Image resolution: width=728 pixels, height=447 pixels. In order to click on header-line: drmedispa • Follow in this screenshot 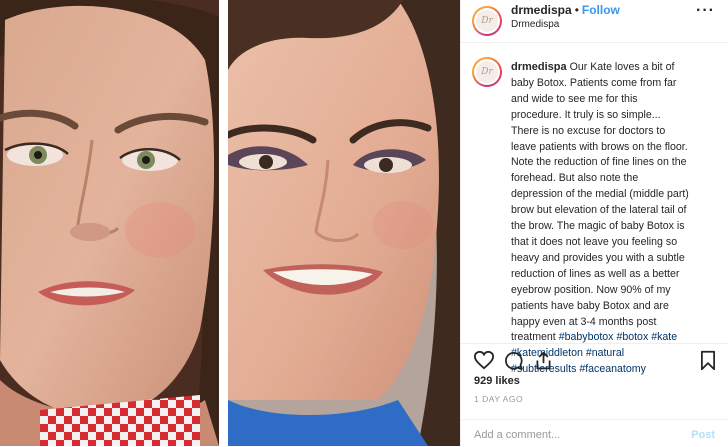, I will do `click(565, 10)`.